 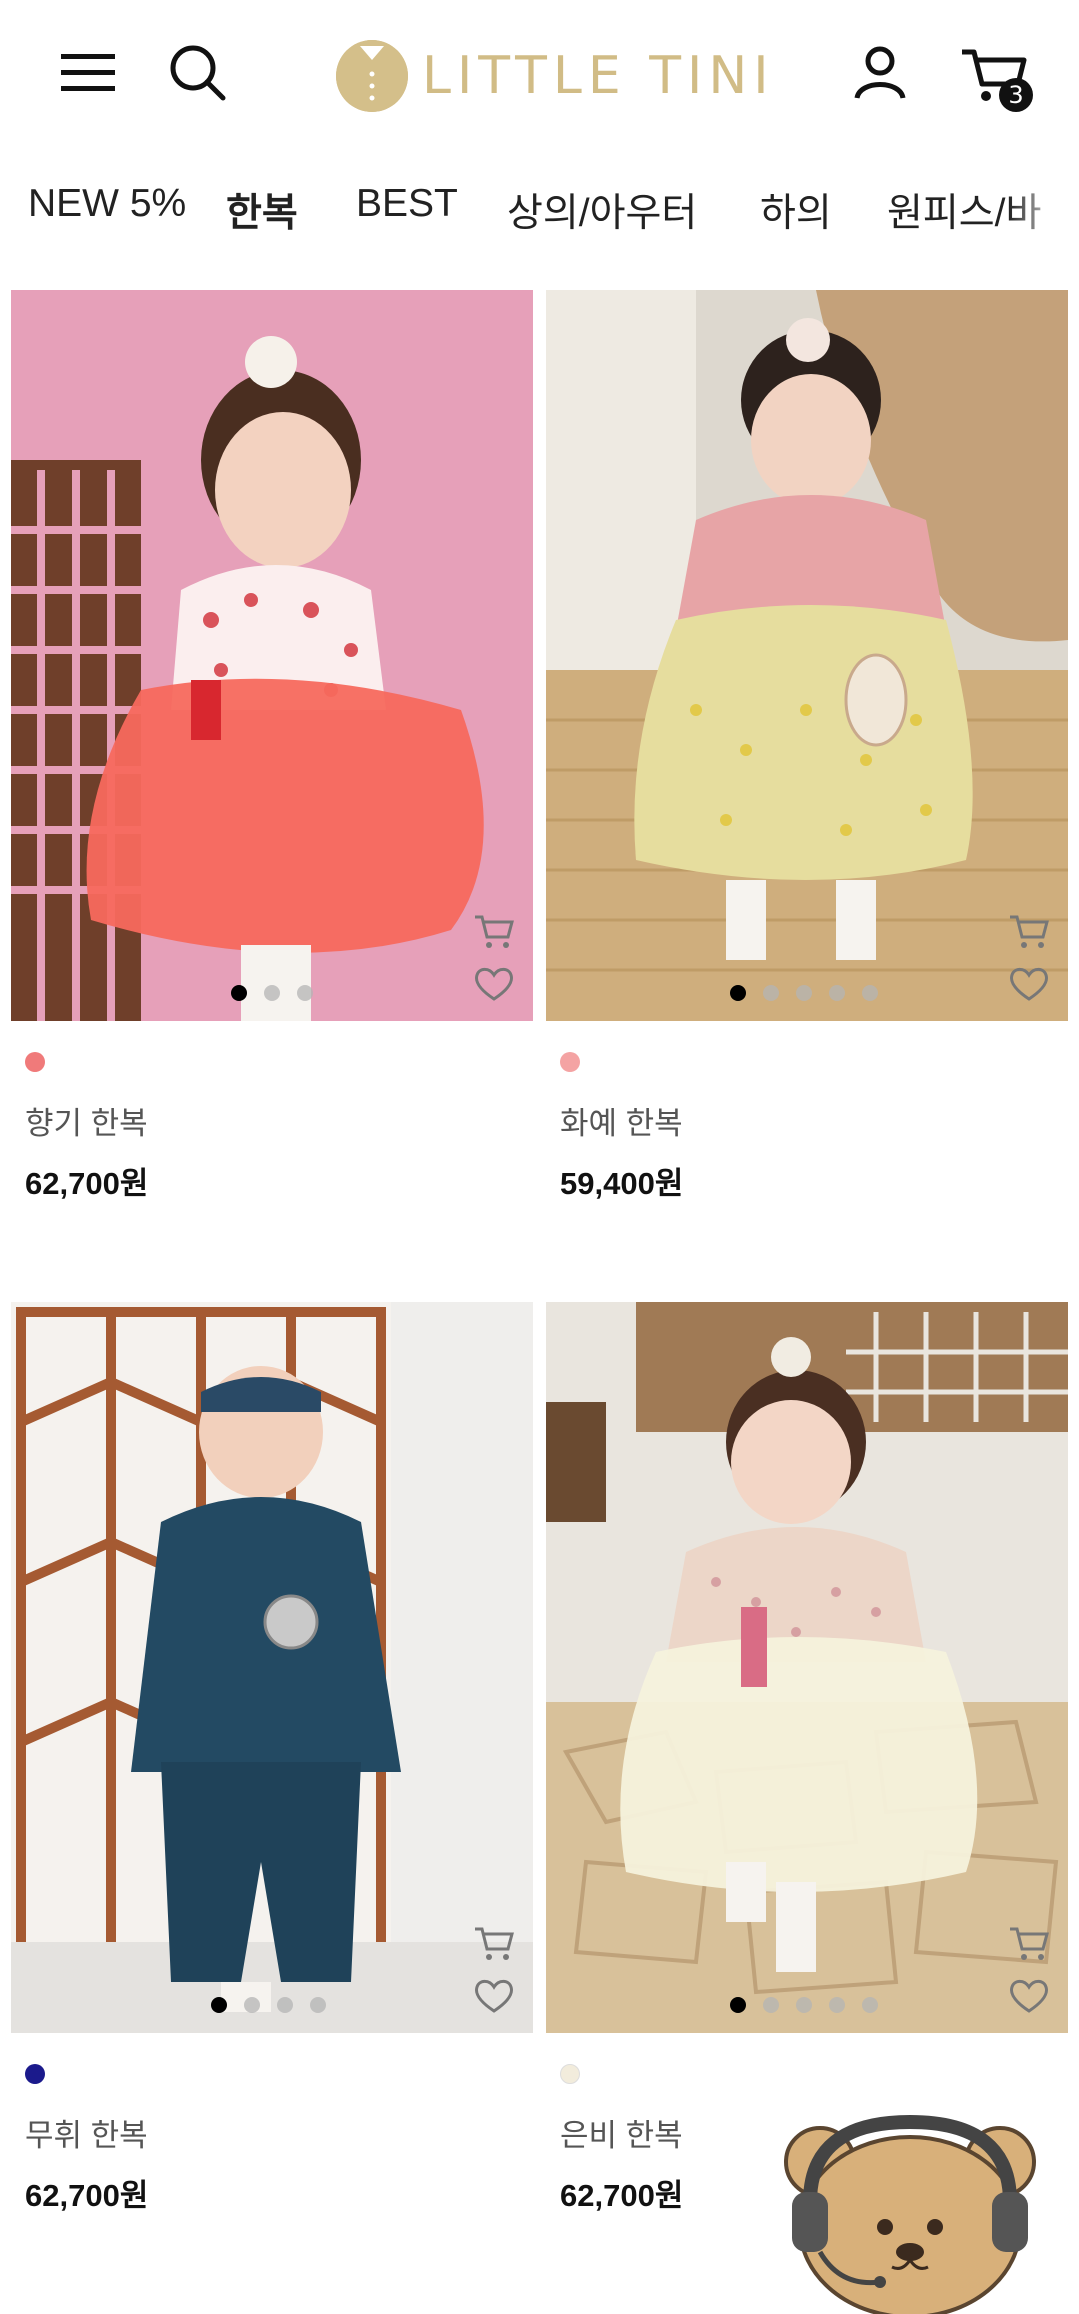 I want to click on category-nav: NEW 5% 한복 BEST 상의/아우터 하의 원피스/바, so click(x=539, y=208).